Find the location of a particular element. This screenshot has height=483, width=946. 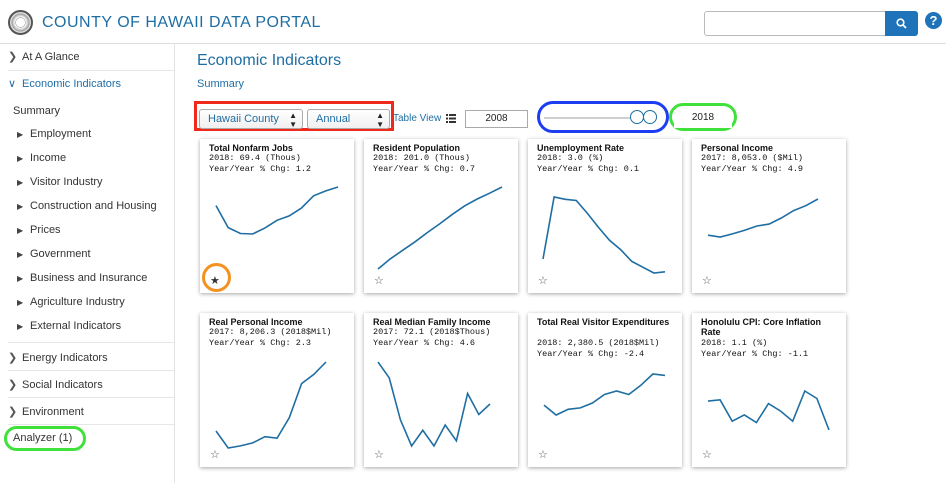

slider-start-handle is located at coordinates (636, 117).